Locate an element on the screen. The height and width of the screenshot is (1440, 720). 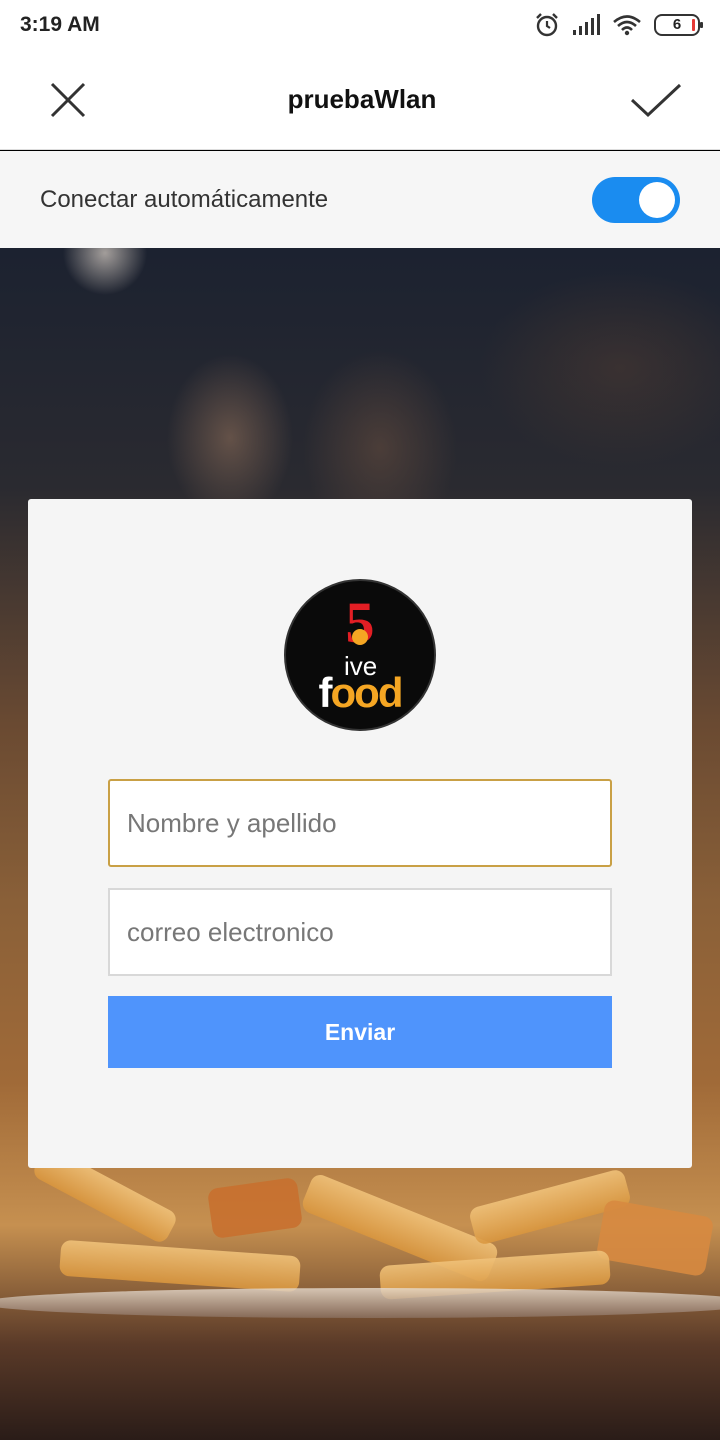
status-bar: 3:19 AM 6 is located at coordinates (360, 25).